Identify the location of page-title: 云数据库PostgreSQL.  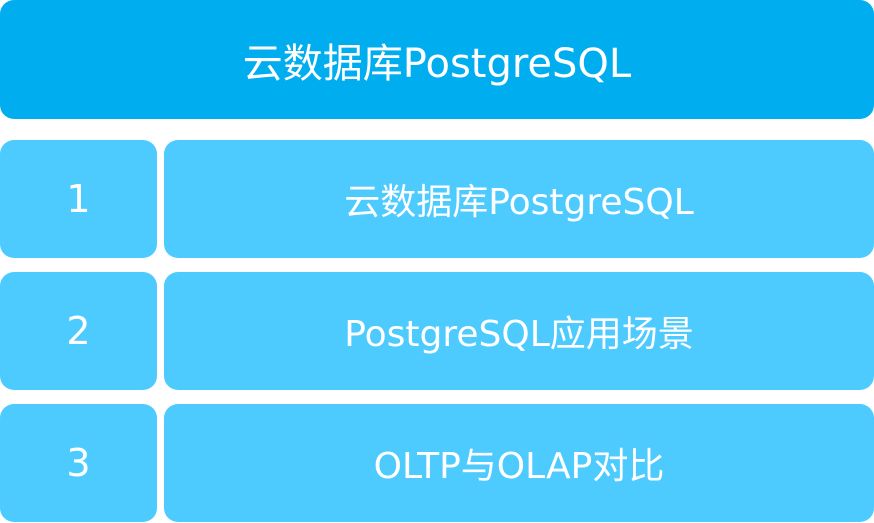
(437, 63).